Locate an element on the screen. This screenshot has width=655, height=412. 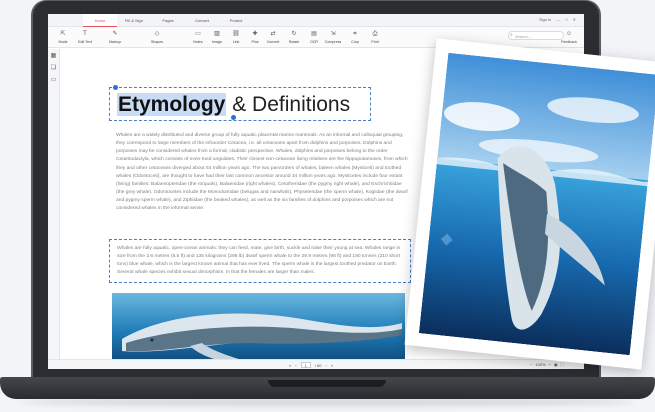
shapes-label: Shapes is located at coordinates (157, 42).